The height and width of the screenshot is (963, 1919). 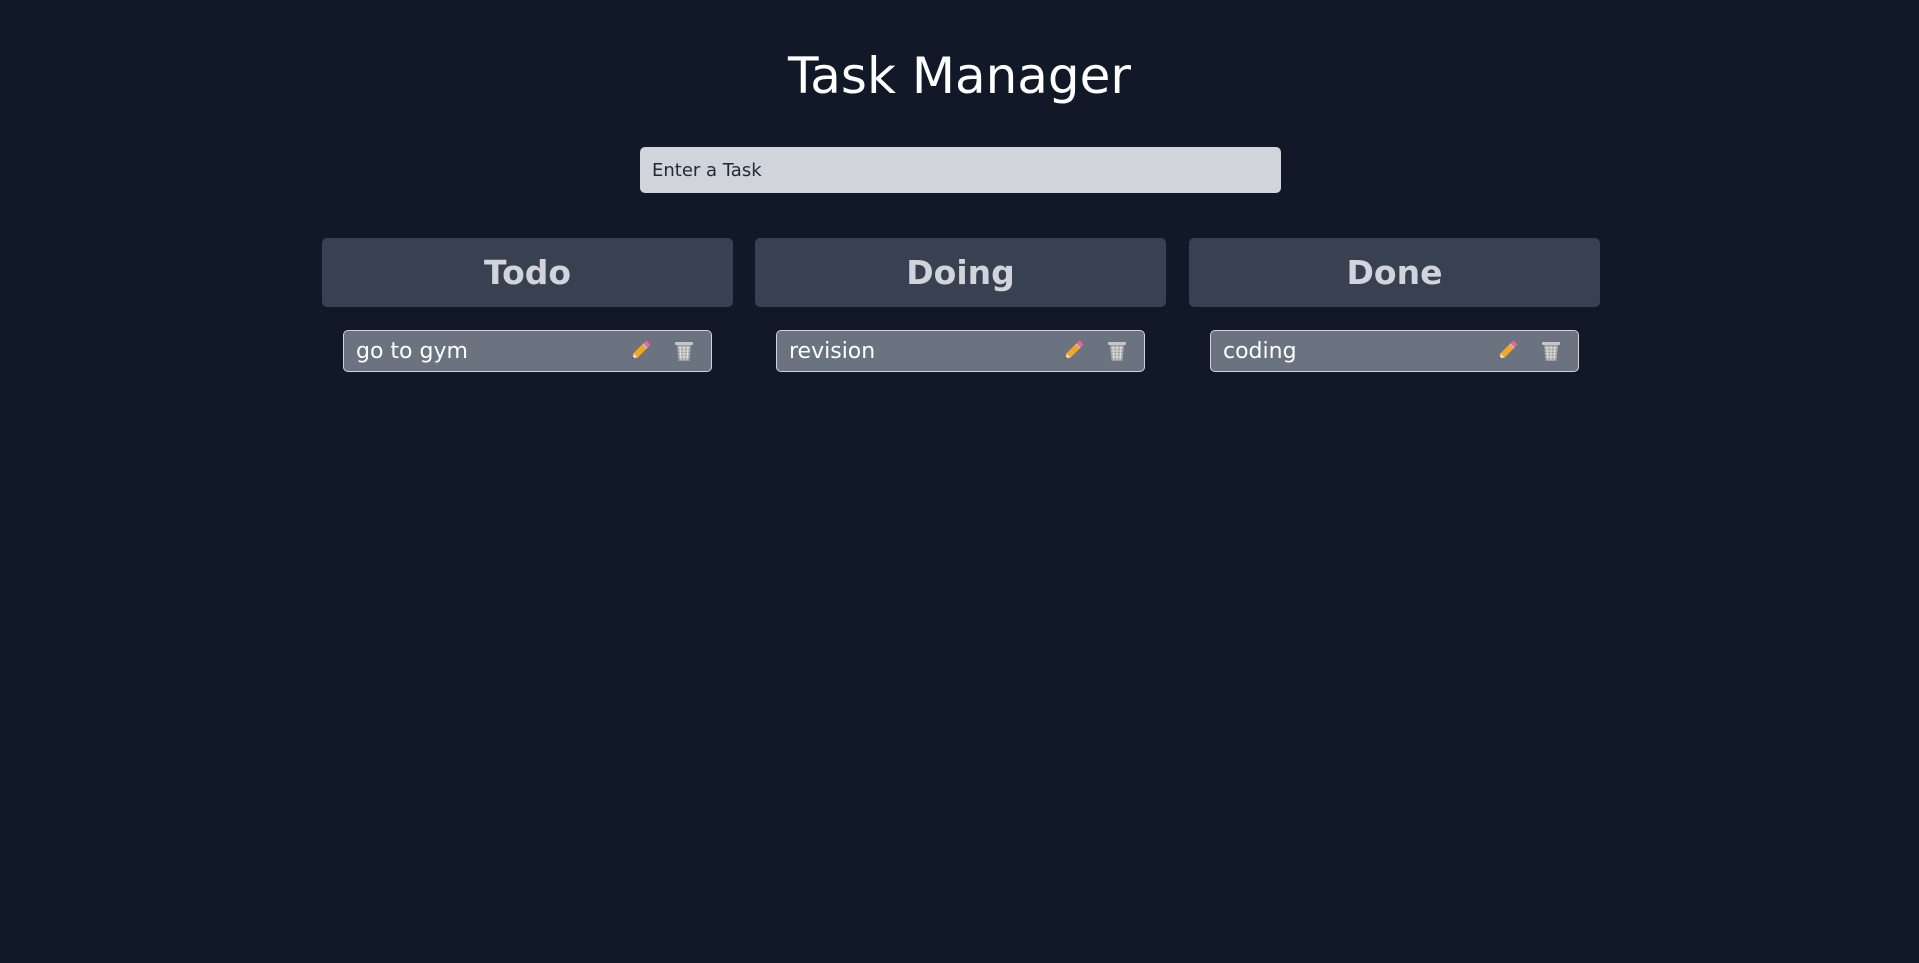 I want to click on column-done: Done coding, so click(x=1394, y=305).